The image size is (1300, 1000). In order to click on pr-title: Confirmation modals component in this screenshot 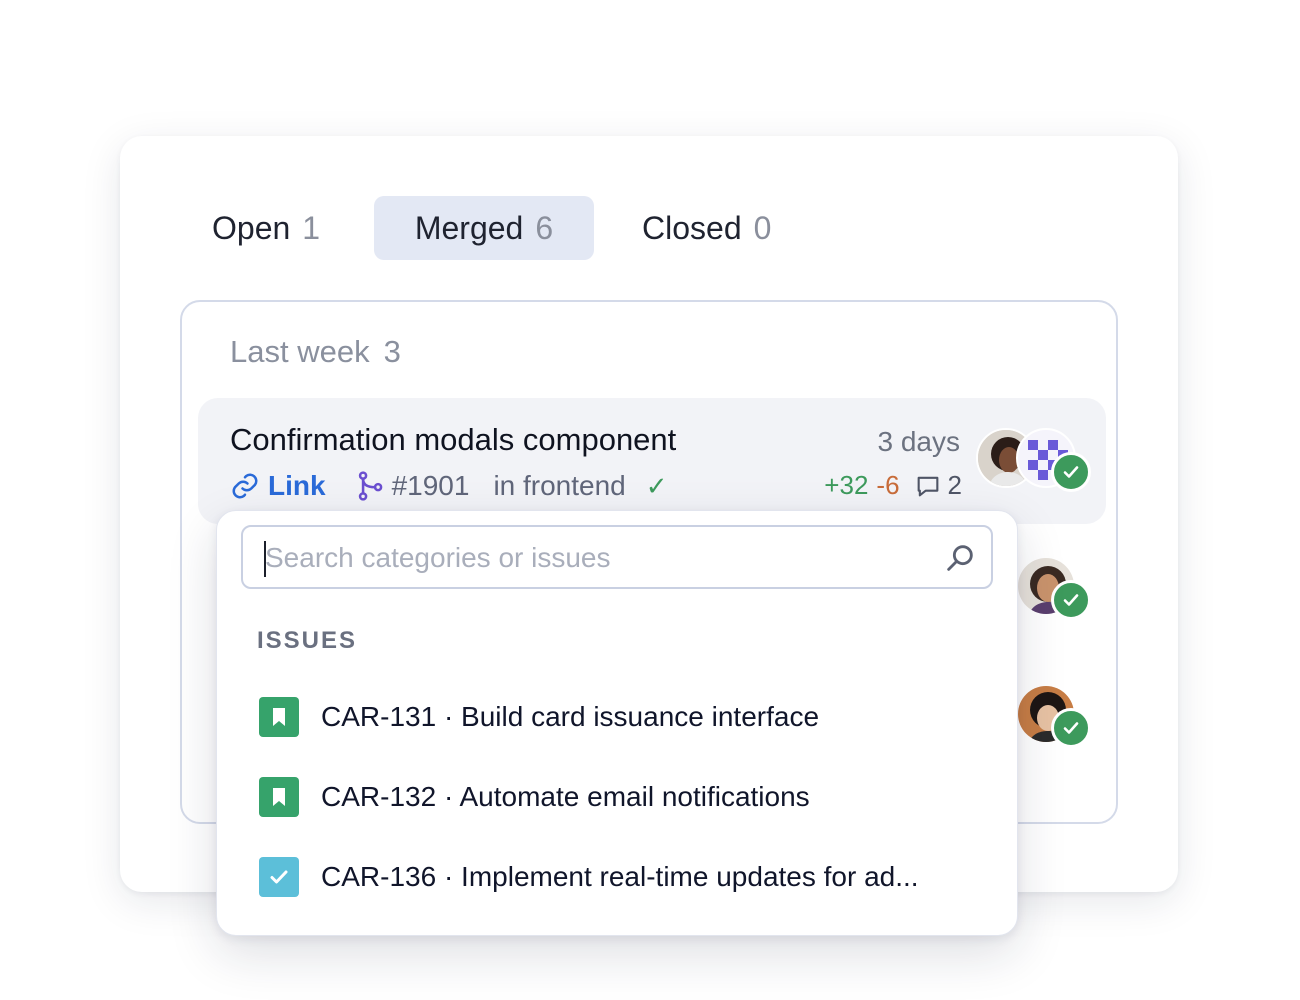, I will do `click(453, 439)`.